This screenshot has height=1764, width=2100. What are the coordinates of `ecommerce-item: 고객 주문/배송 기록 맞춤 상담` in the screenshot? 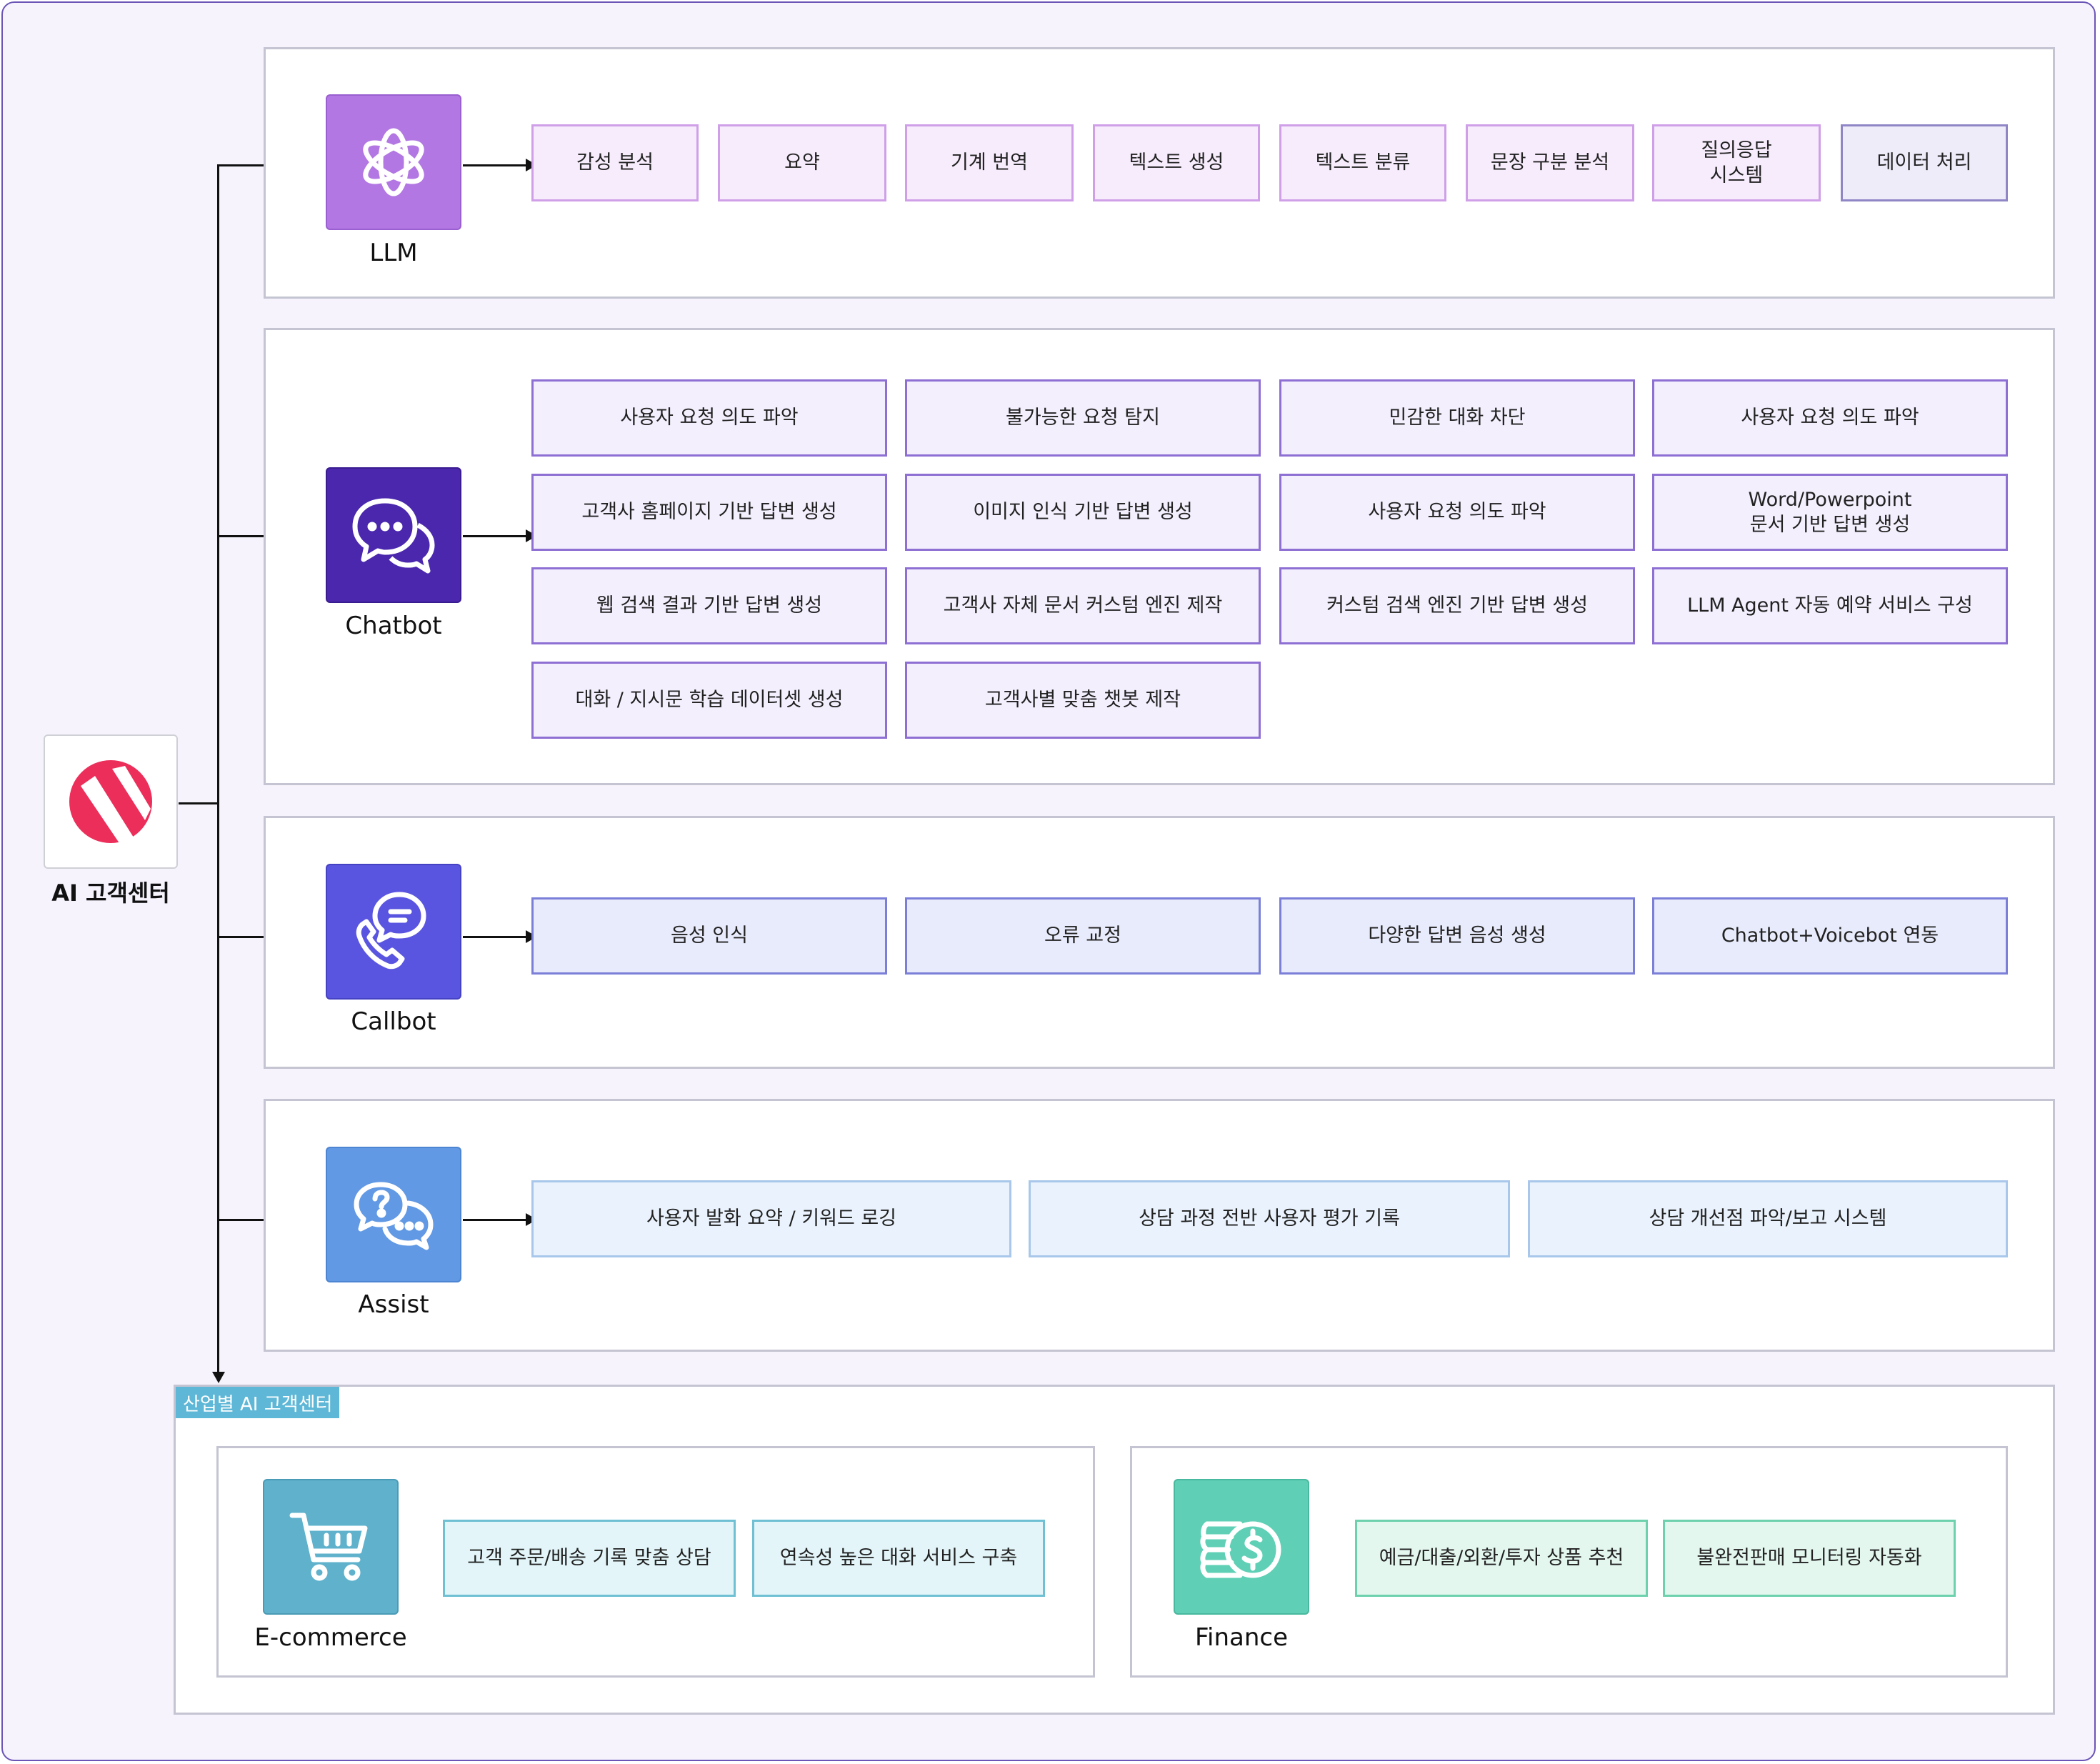 It's located at (589, 1558).